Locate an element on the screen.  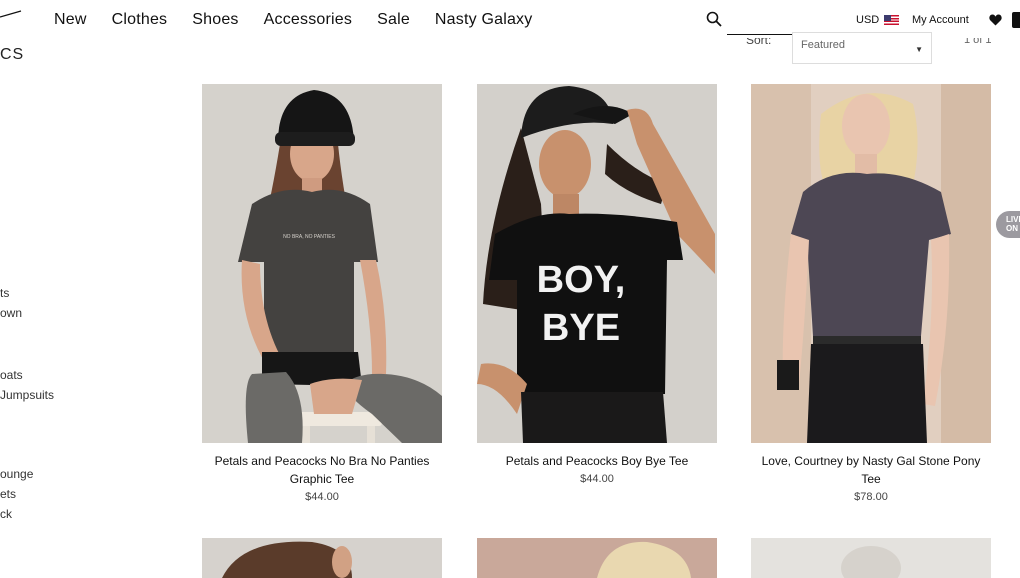
sidebar-item-jumpsuits: Jumpsuits is located at coordinates (27, 395).